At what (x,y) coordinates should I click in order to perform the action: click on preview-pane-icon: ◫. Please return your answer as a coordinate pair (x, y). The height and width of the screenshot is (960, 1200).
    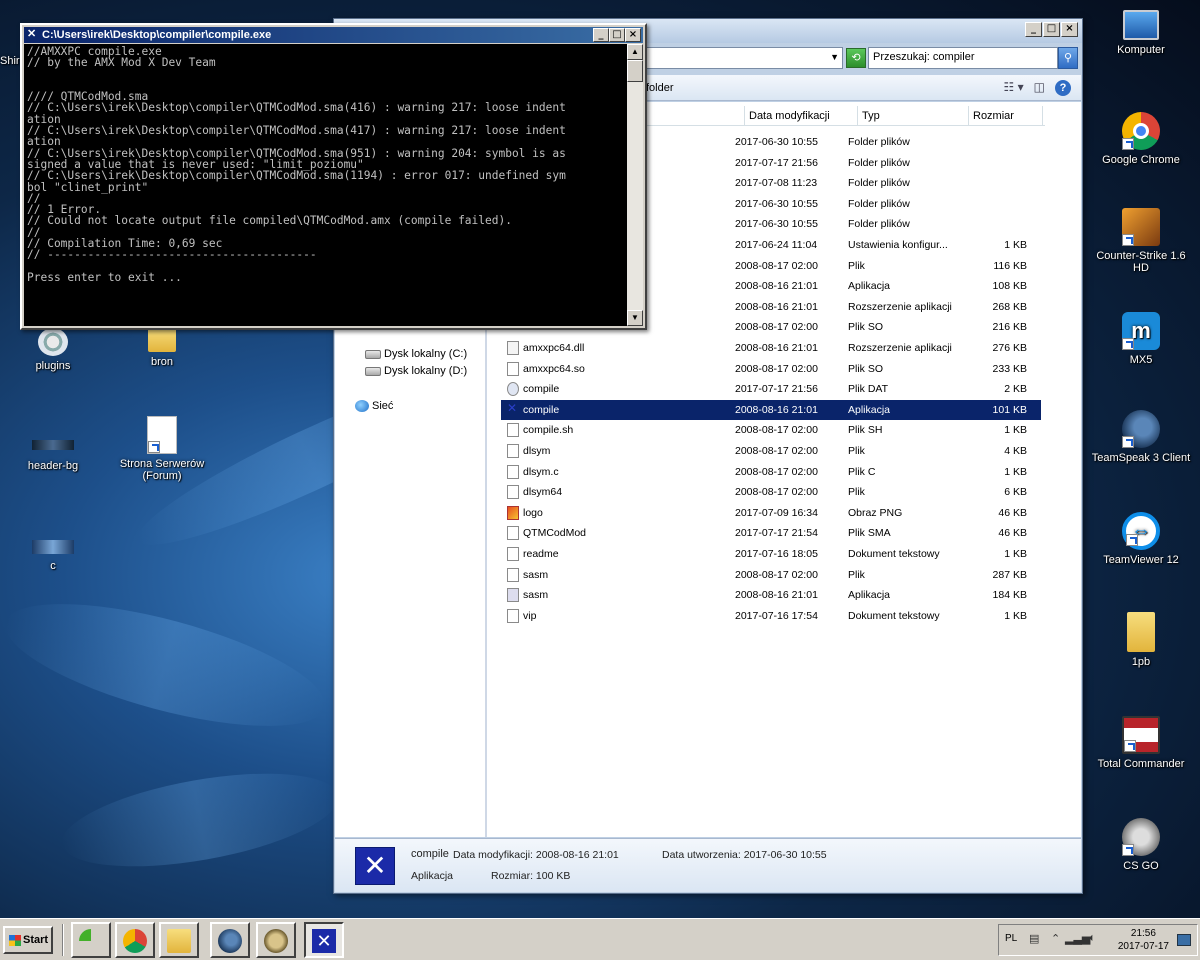
    Looking at the image, I should click on (1039, 88).